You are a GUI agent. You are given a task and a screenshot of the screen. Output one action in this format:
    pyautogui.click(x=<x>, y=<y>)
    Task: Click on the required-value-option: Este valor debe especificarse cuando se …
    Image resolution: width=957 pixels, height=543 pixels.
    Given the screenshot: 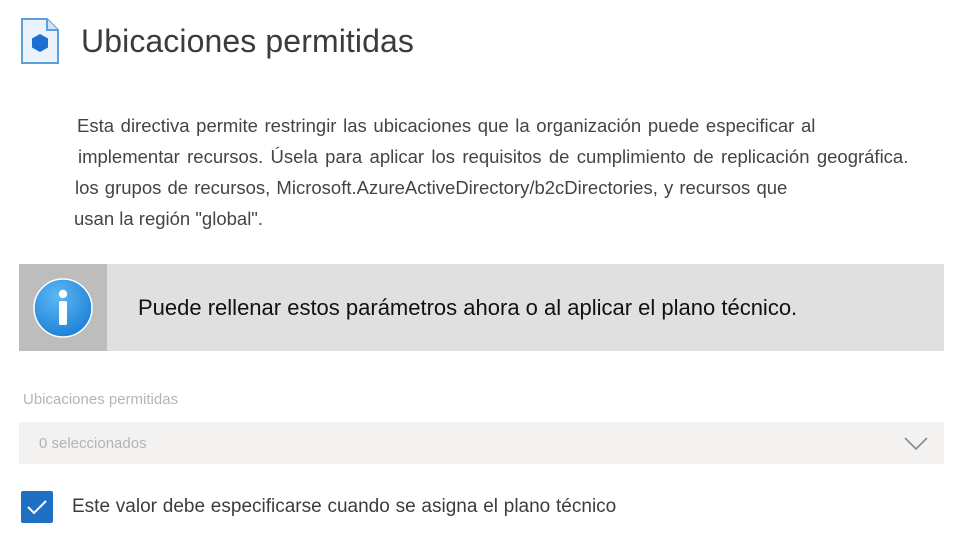 What is the action you would take?
    pyautogui.click(x=318, y=507)
    